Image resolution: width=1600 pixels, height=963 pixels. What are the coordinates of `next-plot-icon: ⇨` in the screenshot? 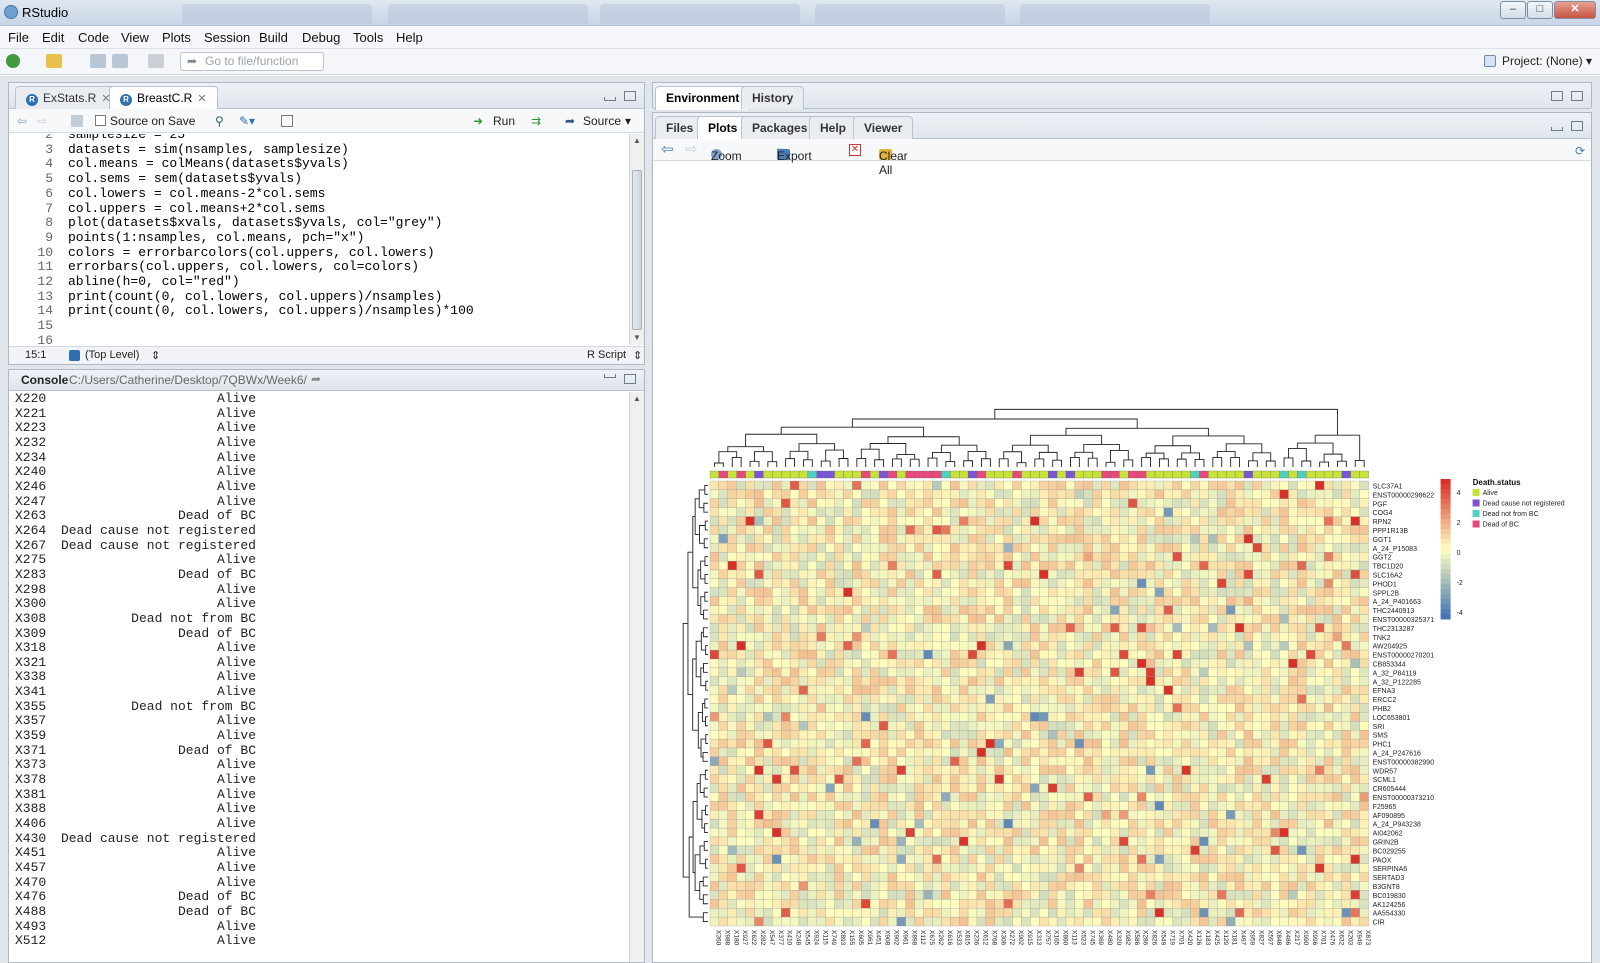 It's located at (691, 149).